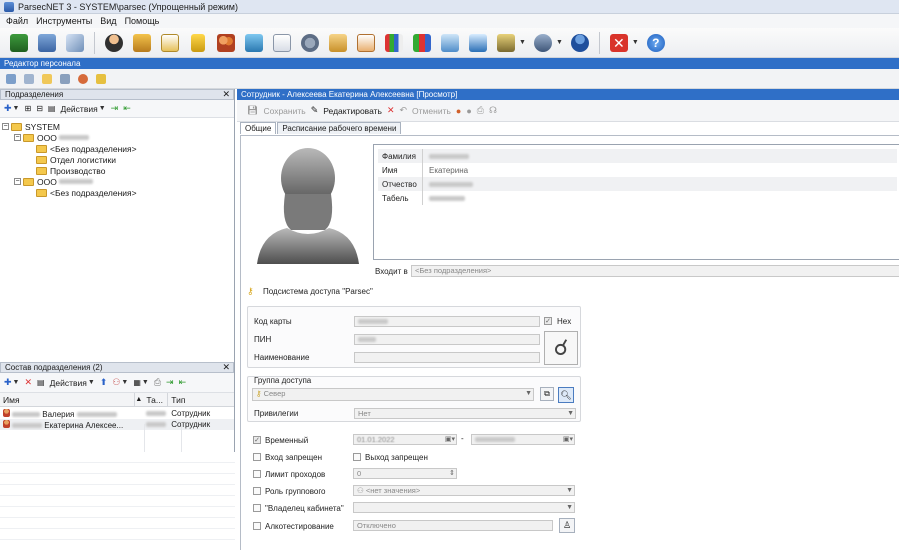 The width and height of the screenshot is (899, 550). I want to click on person-gray-icon: ●, so click(468, 111).